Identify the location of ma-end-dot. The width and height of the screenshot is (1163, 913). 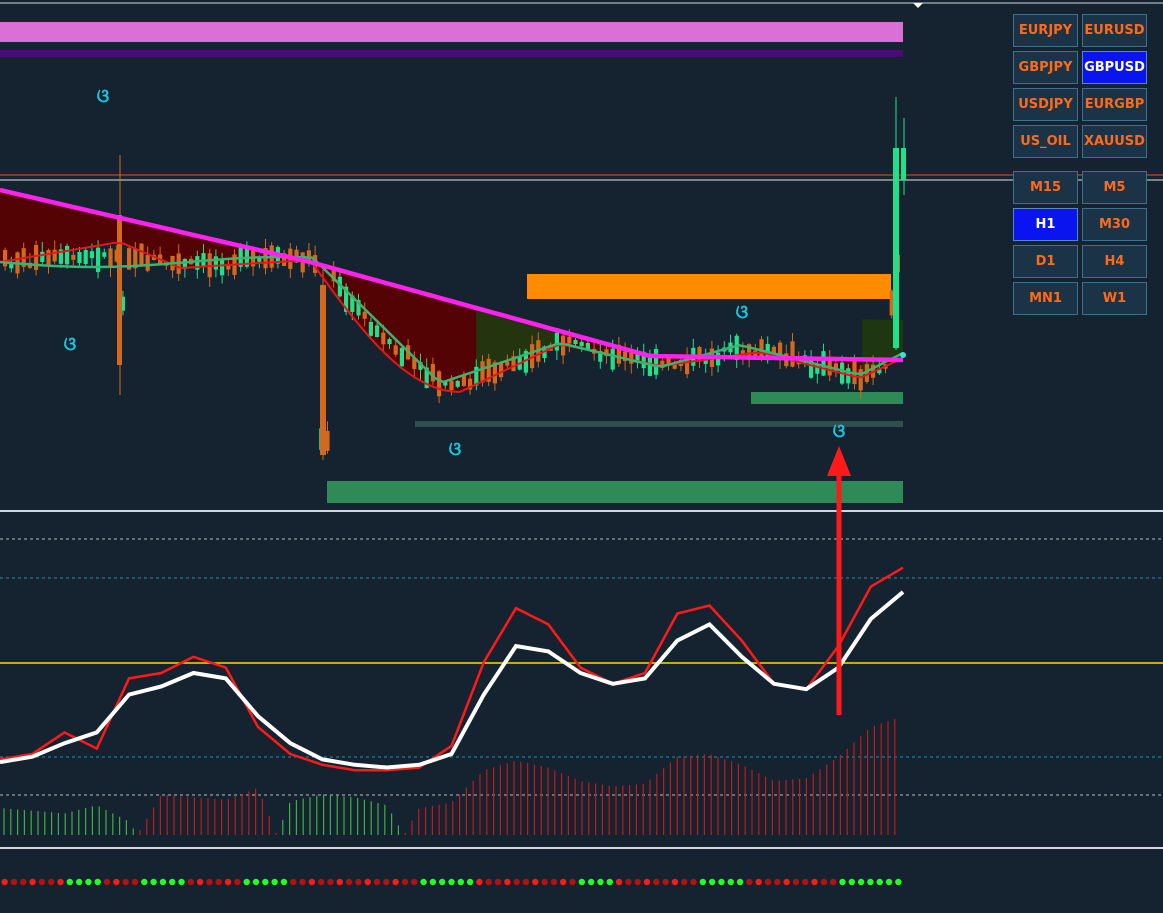
(903, 355).